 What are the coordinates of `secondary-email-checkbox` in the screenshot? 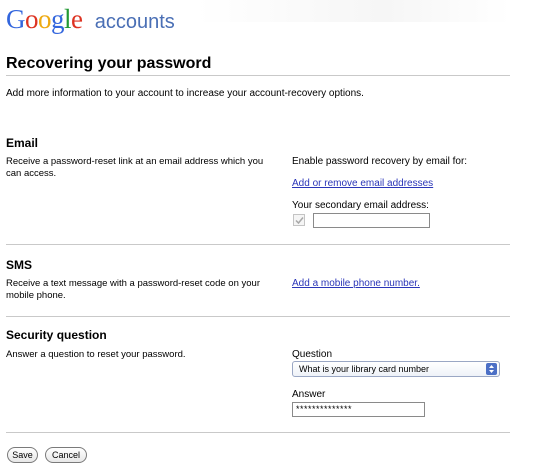 It's located at (299, 220).